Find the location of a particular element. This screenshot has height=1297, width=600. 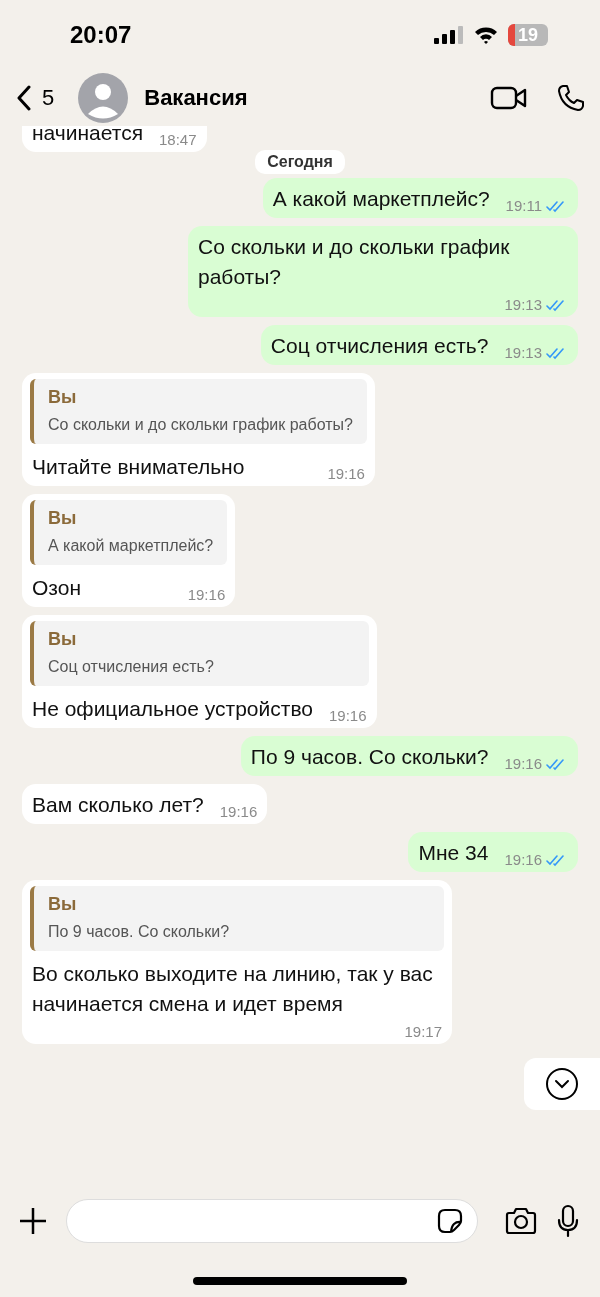

chevron-down-icon is located at coordinates (562, 1084).